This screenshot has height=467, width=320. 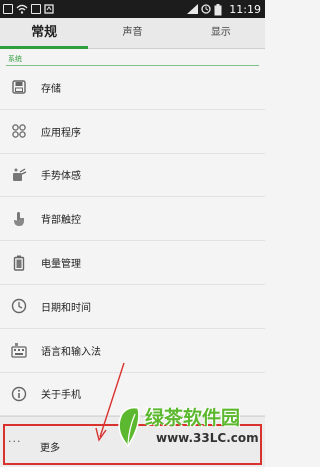 What do you see at coordinates (206, 9) in the screenshot?
I see `alarm-icon` at bounding box center [206, 9].